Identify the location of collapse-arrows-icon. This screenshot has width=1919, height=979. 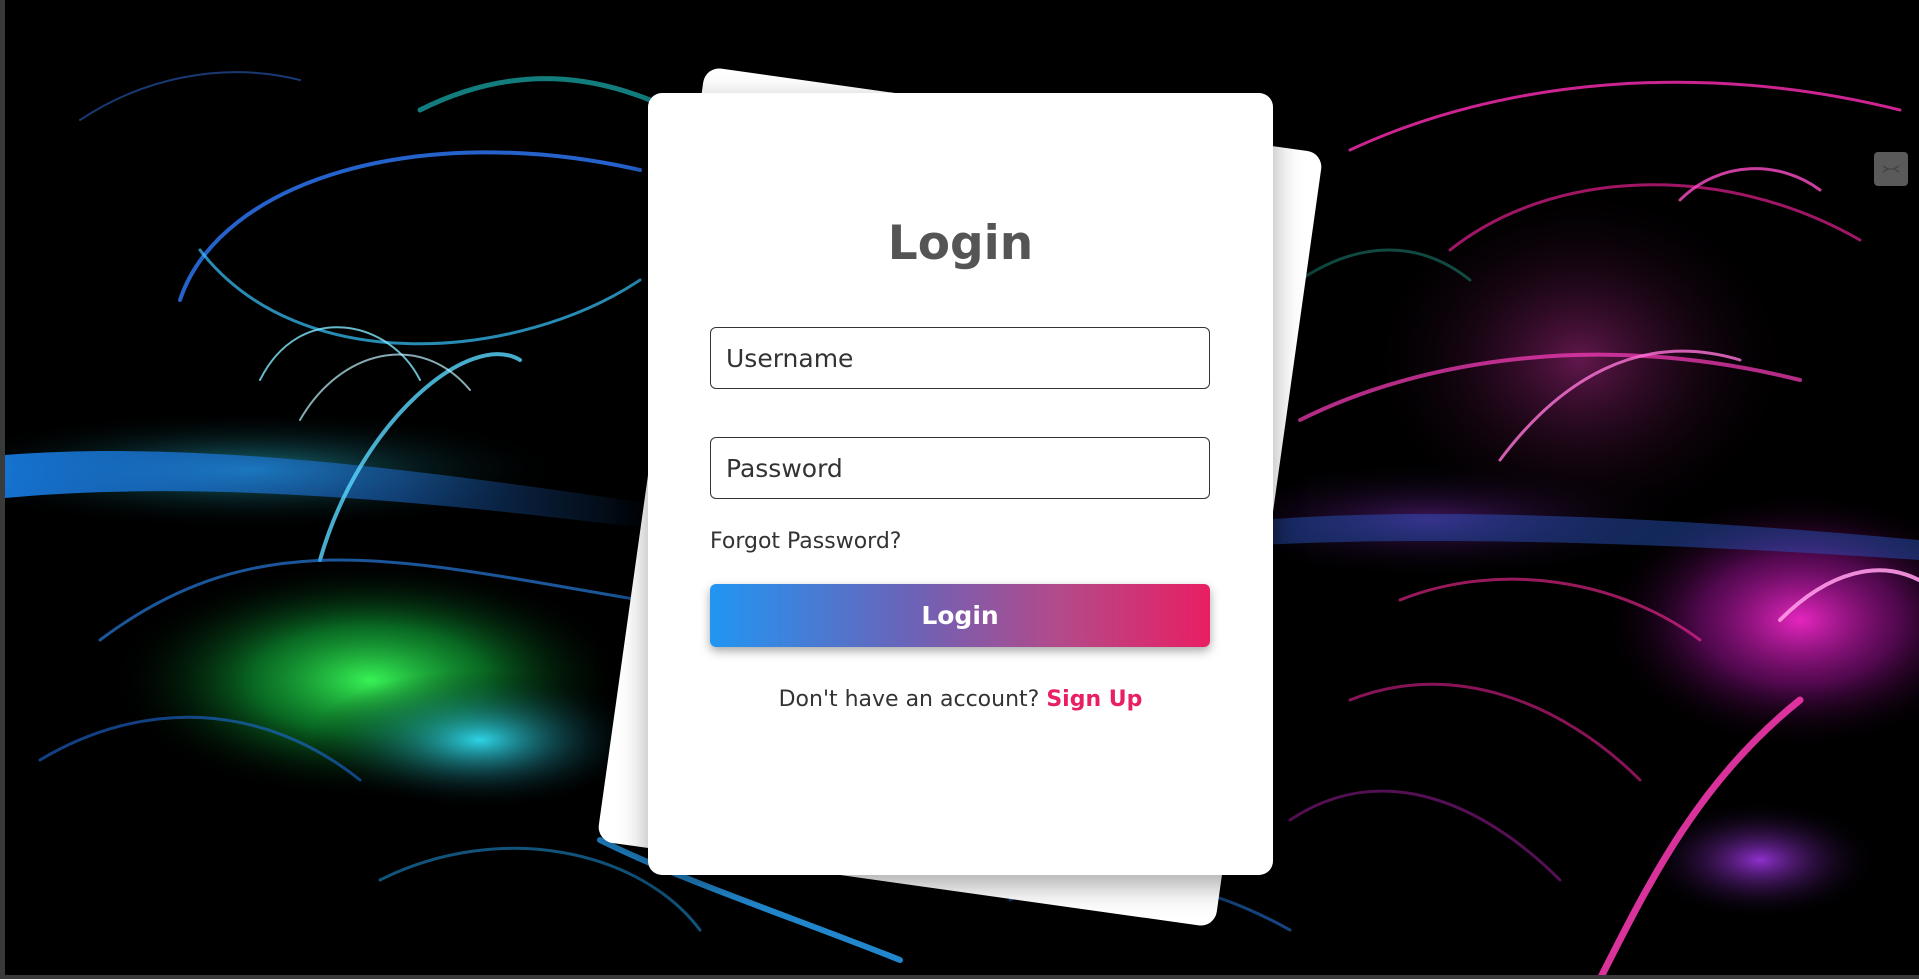
(1891, 169).